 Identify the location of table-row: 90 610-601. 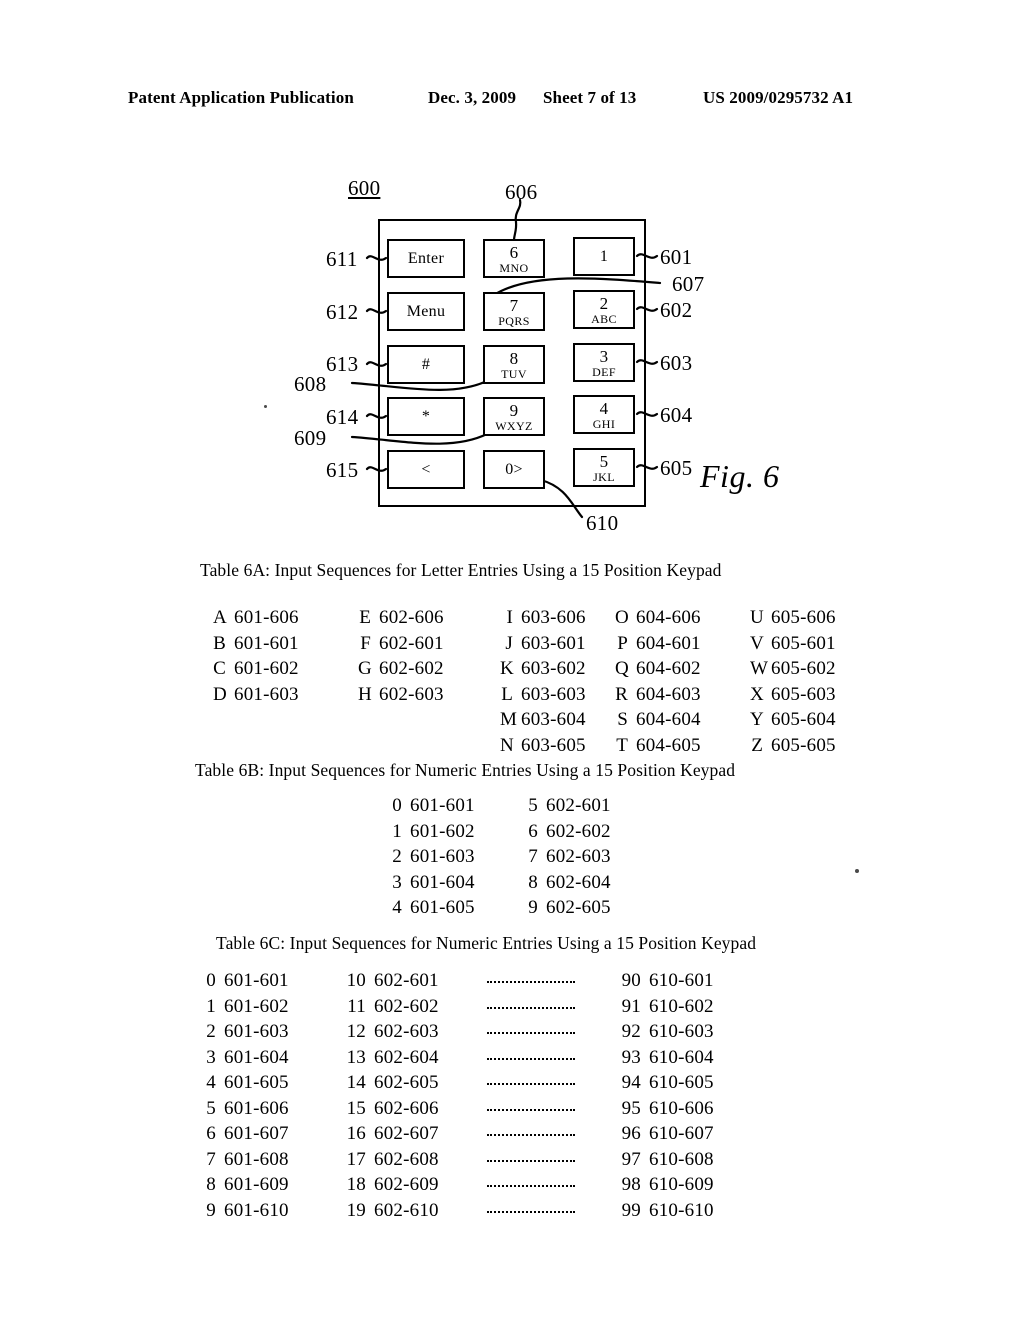
(667, 980).